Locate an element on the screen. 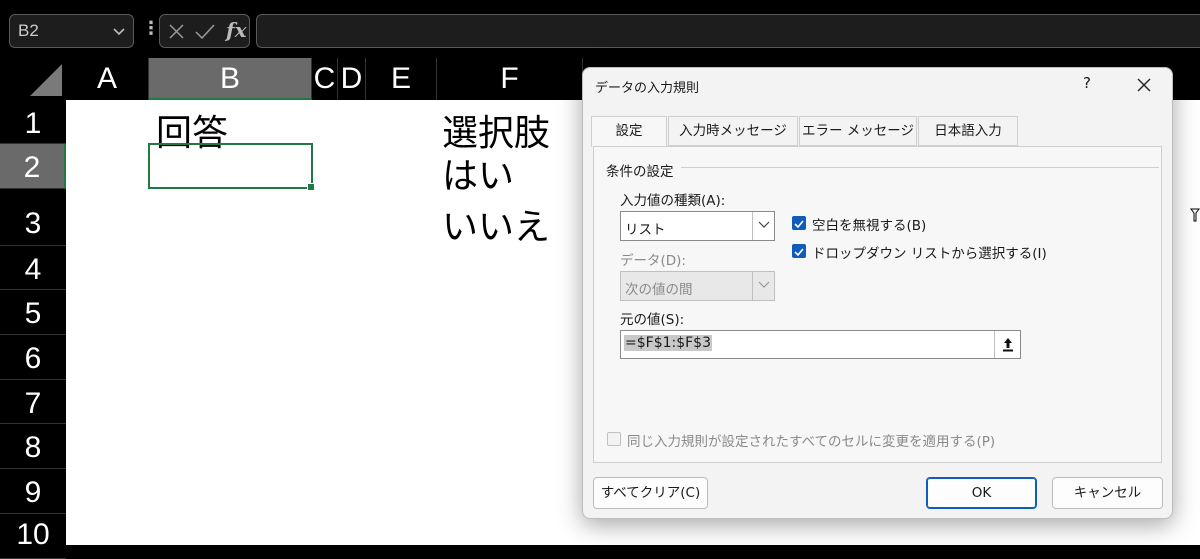 The width and height of the screenshot is (1200, 559). source-value: =$F$1:$F$3 is located at coordinates (668, 343).